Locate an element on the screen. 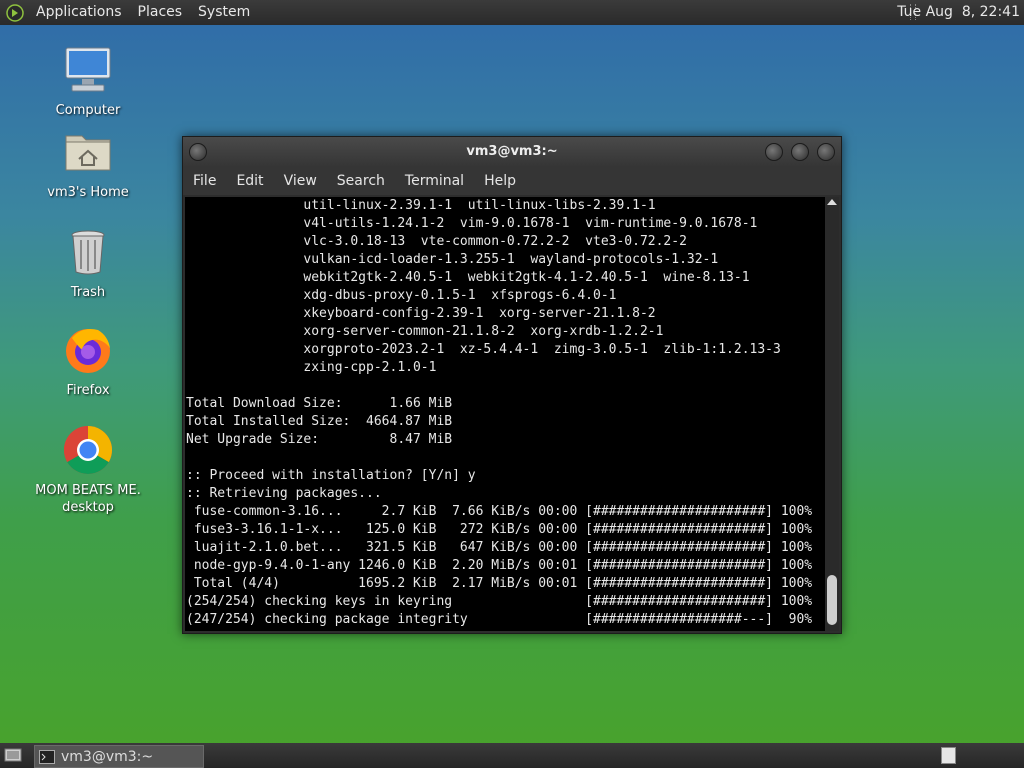  desktop-icon-trash: Trash is located at coordinates (88, 263).